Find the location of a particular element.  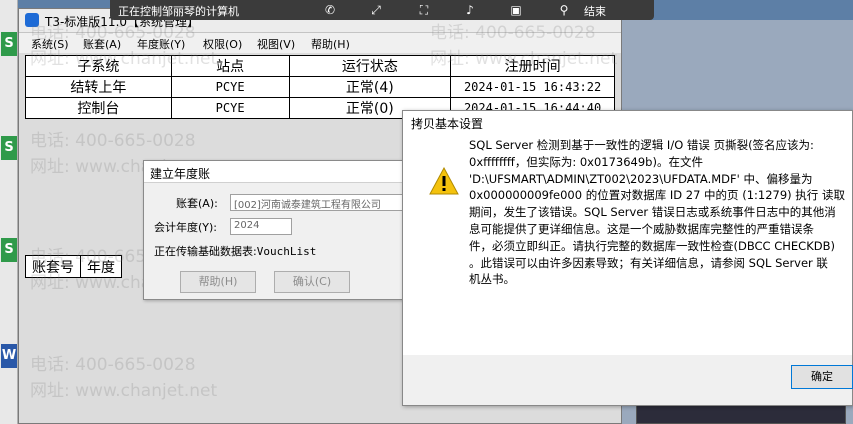

dialog-titlebar: 建立年度账 is located at coordinates (281, 172).